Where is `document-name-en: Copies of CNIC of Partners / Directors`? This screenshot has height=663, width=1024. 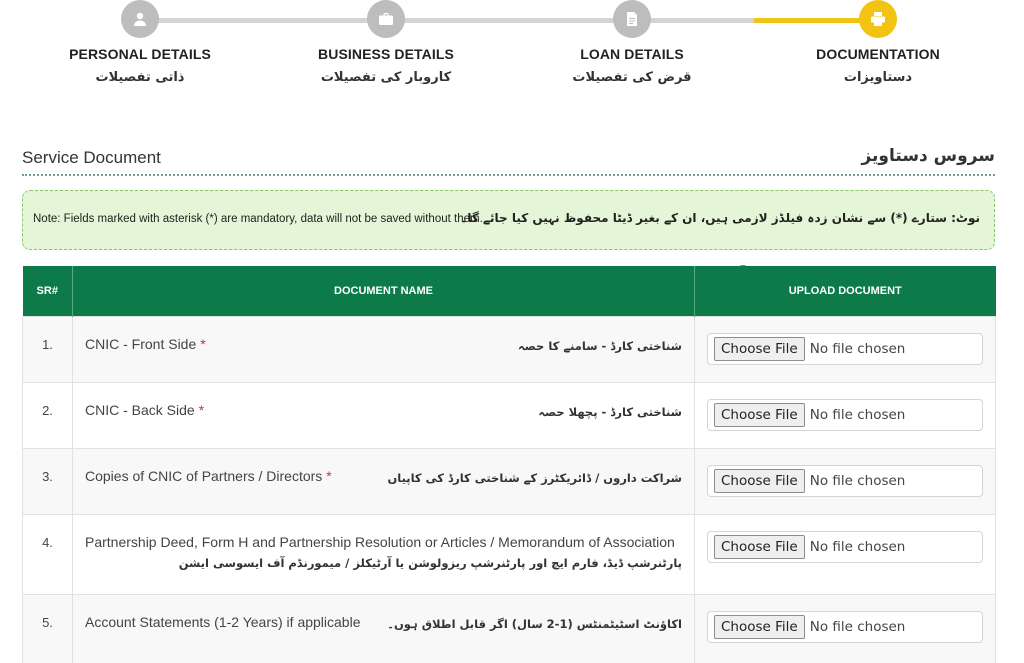 document-name-en: Copies of CNIC of Partners / Directors is located at coordinates (204, 475).